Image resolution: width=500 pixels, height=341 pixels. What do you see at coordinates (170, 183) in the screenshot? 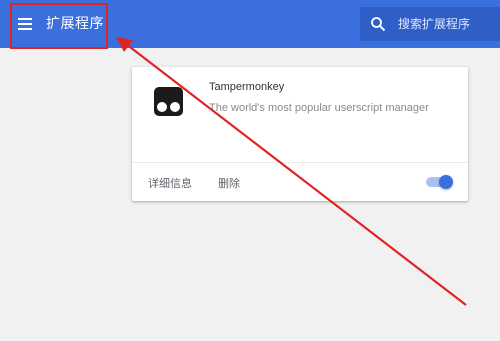
I see `details-button: 详细信息` at bounding box center [170, 183].